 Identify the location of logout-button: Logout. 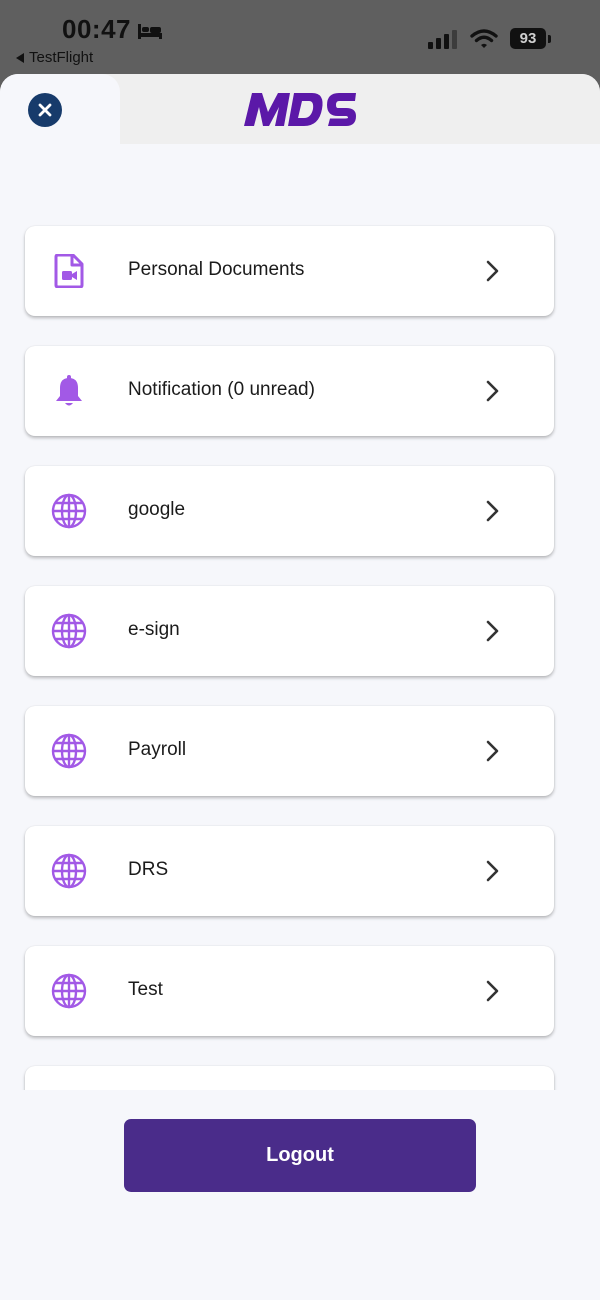
(300, 1155).